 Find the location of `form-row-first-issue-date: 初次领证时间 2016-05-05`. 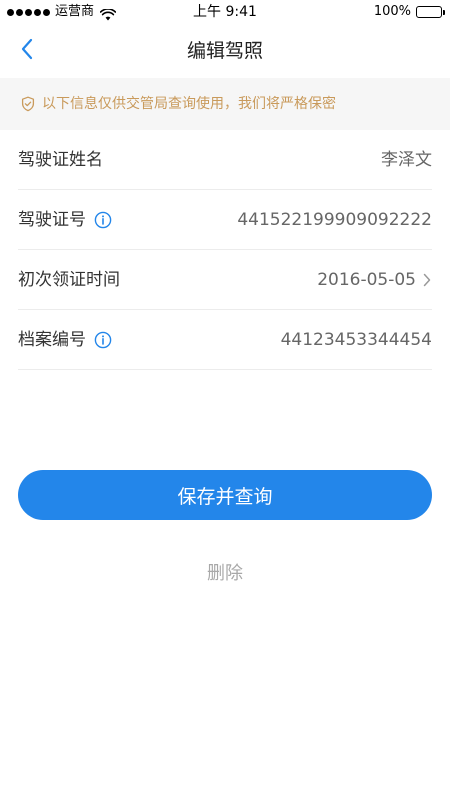

form-row-first-issue-date: 初次领证时间 2016-05-05 is located at coordinates (225, 280).